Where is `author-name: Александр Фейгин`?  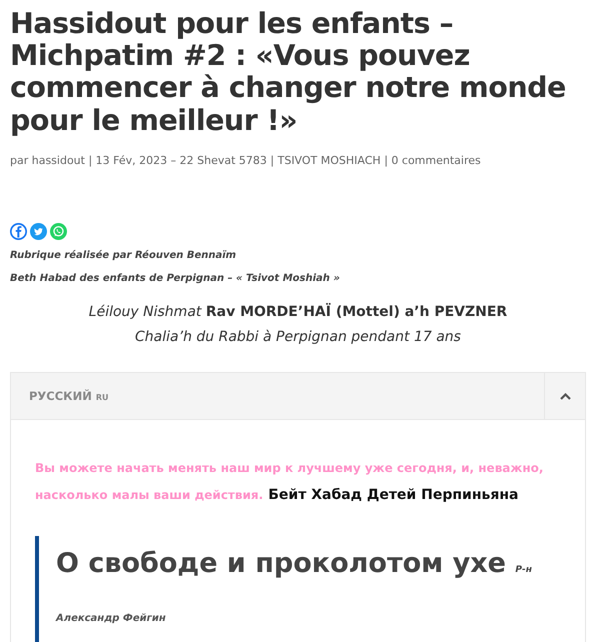 author-name: Александр Фейгин is located at coordinates (111, 619).